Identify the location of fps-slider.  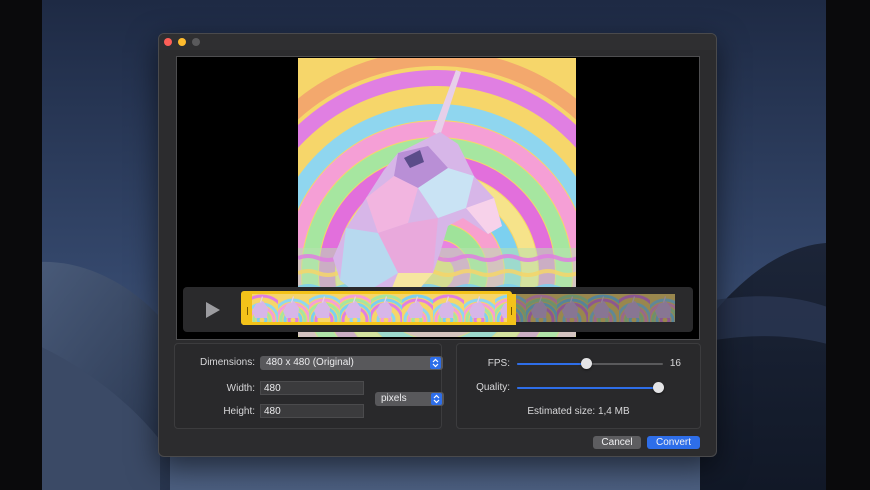
(590, 364).